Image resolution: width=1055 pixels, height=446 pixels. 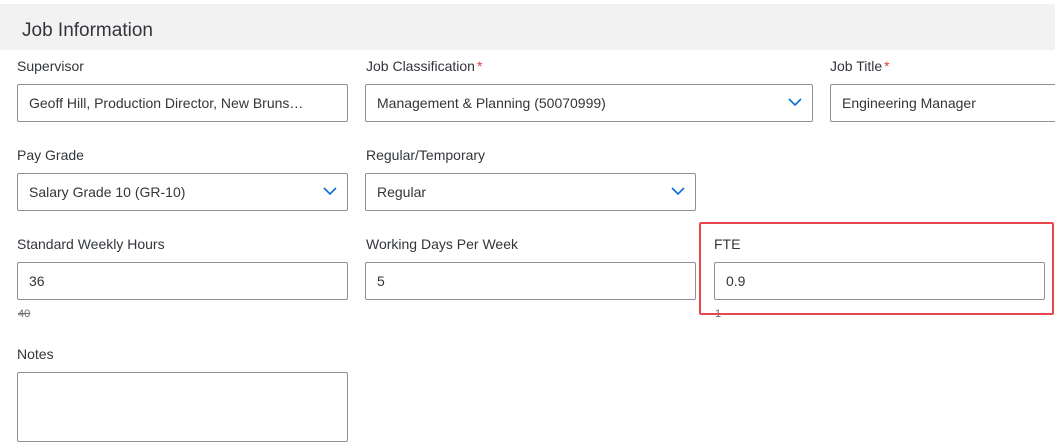 I want to click on regular-temporary-value: Regular, so click(x=402, y=192).